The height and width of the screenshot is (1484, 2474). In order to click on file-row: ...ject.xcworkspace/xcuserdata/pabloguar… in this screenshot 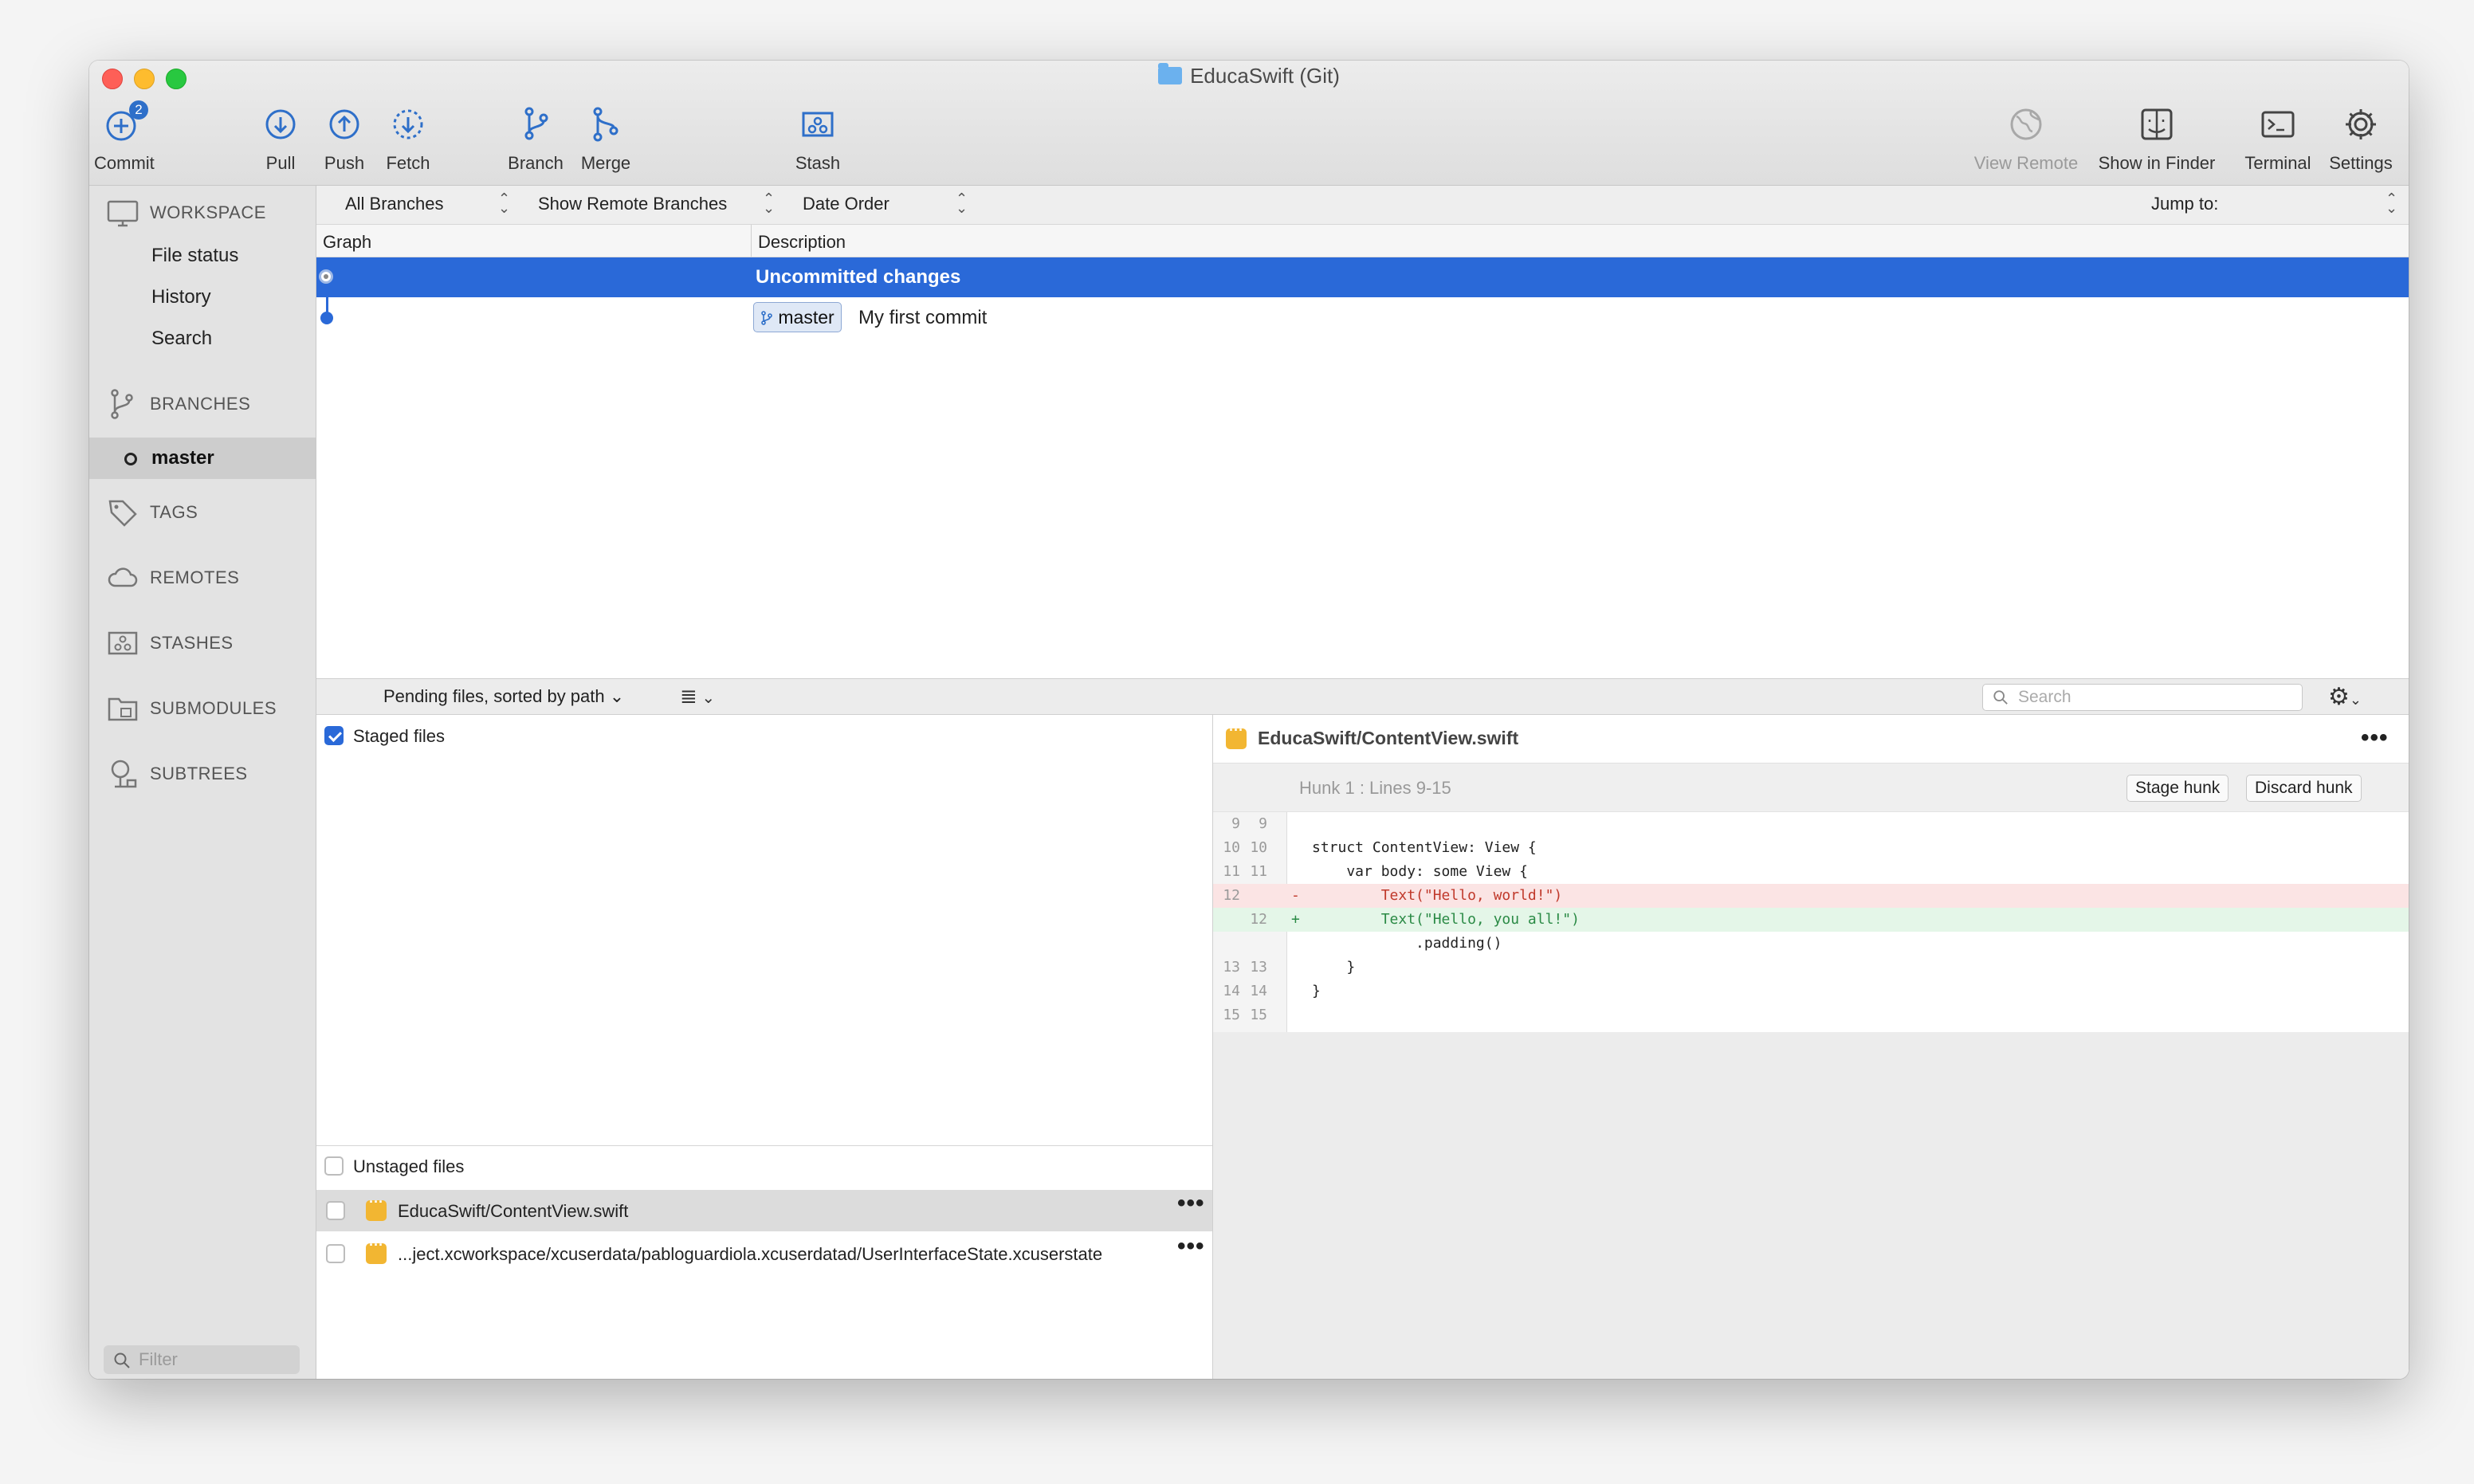, I will do `click(764, 1253)`.